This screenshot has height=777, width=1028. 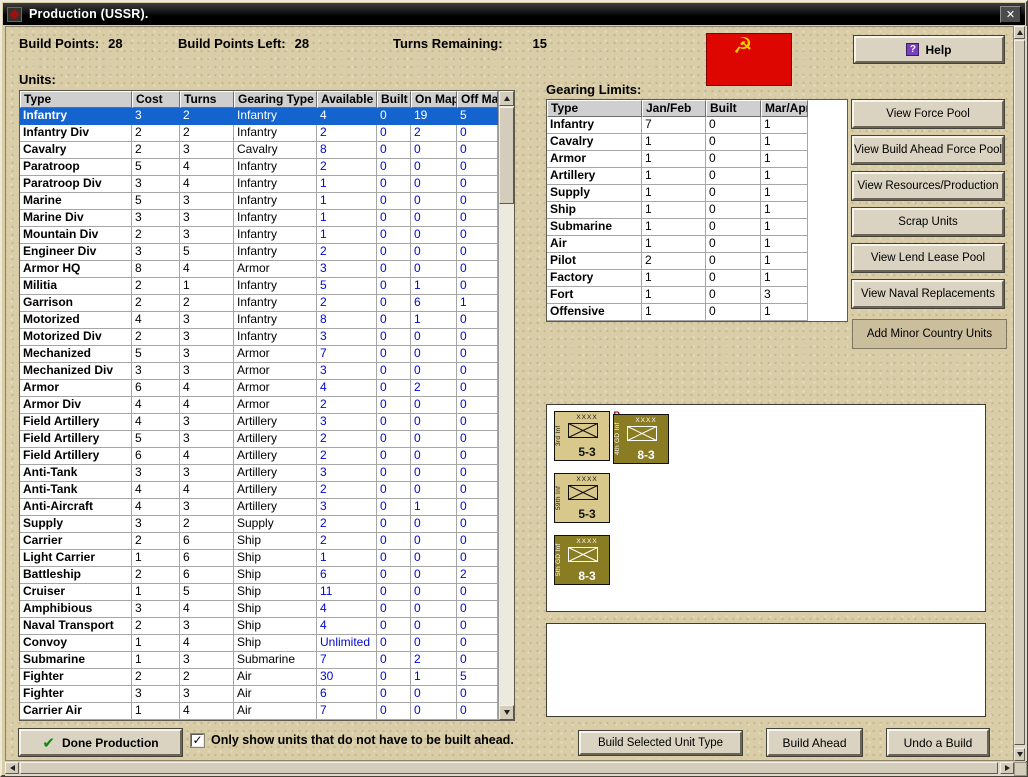 What do you see at coordinates (677, 193) in the screenshot?
I see `gearing-table-row: Supply 1 0 1` at bounding box center [677, 193].